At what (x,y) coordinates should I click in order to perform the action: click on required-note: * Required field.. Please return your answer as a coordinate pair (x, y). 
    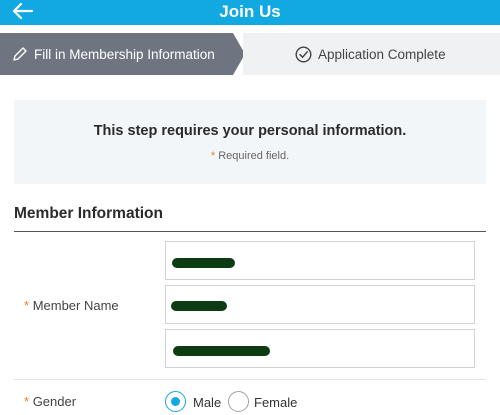
    Looking at the image, I should click on (250, 156).